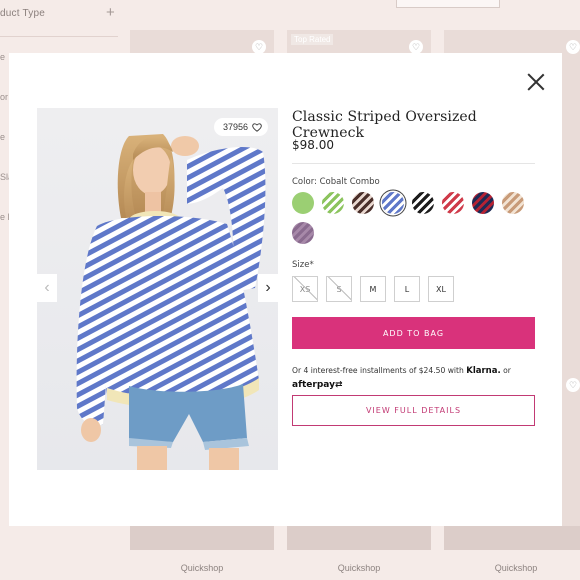  What do you see at coordinates (4, 97) in the screenshot?
I see `filter-item-partial: or` at bounding box center [4, 97].